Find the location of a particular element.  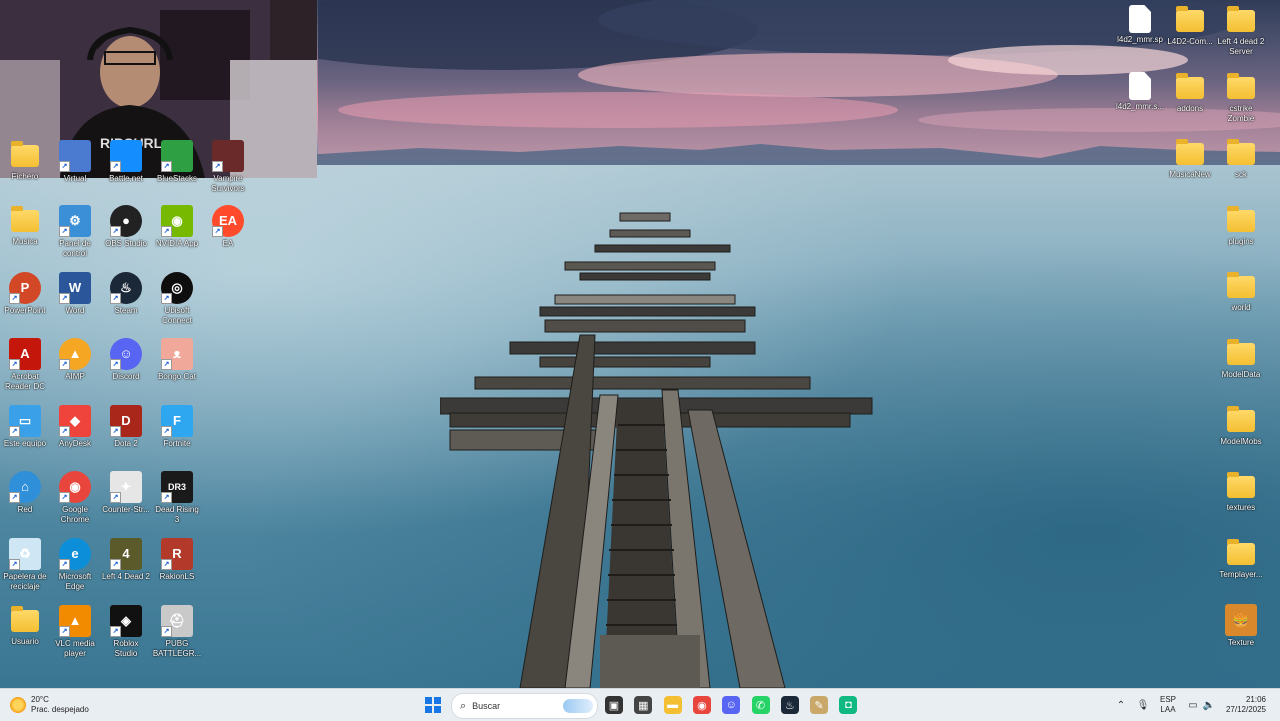

usuario-folder: Usuario is located at coordinates (25, 626).